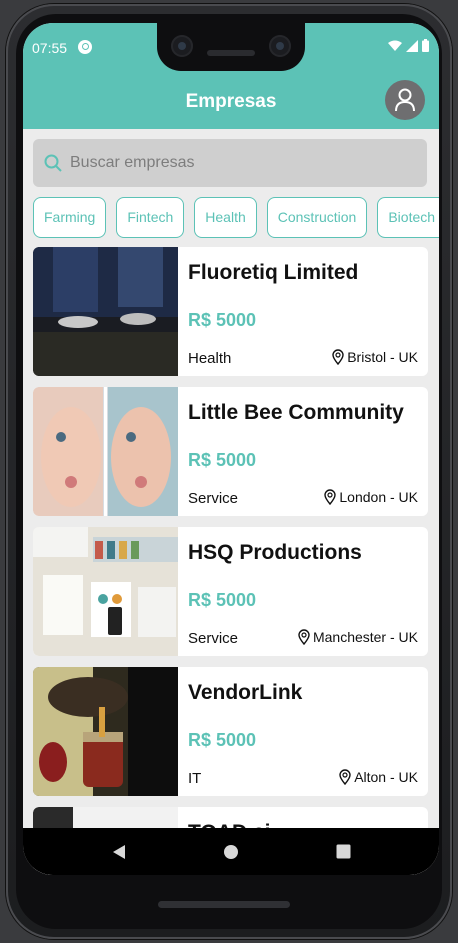  I want to click on chip-biotech: Biotech, so click(408, 217).